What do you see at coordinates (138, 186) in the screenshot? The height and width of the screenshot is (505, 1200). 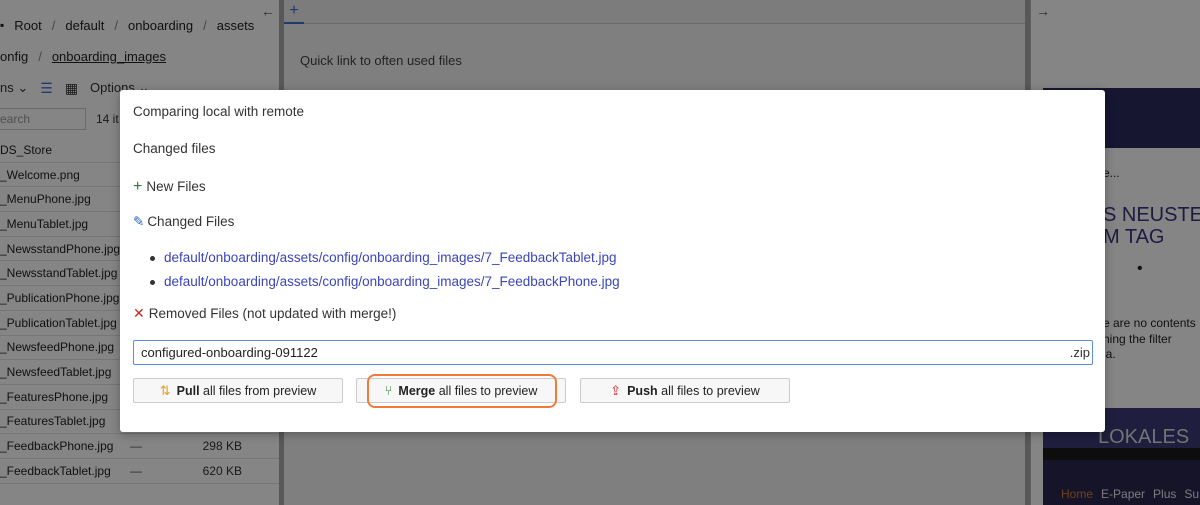 I see `plus-icon: +` at bounding box center [138, 186].